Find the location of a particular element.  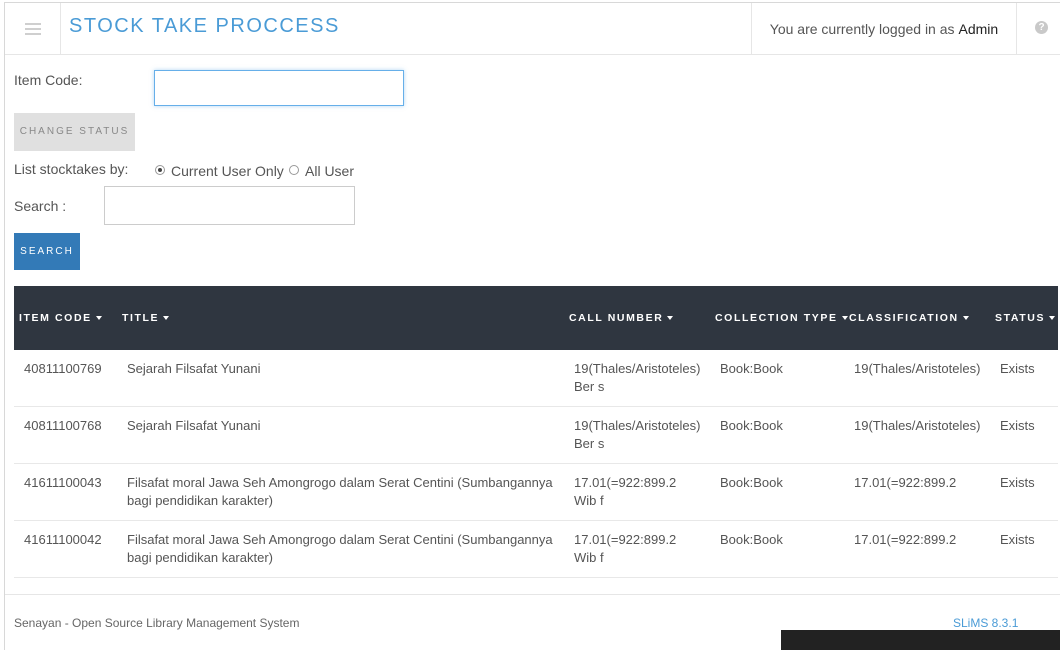

change-status-button: CHANGE STATUS is located at coordinates (74, 132).